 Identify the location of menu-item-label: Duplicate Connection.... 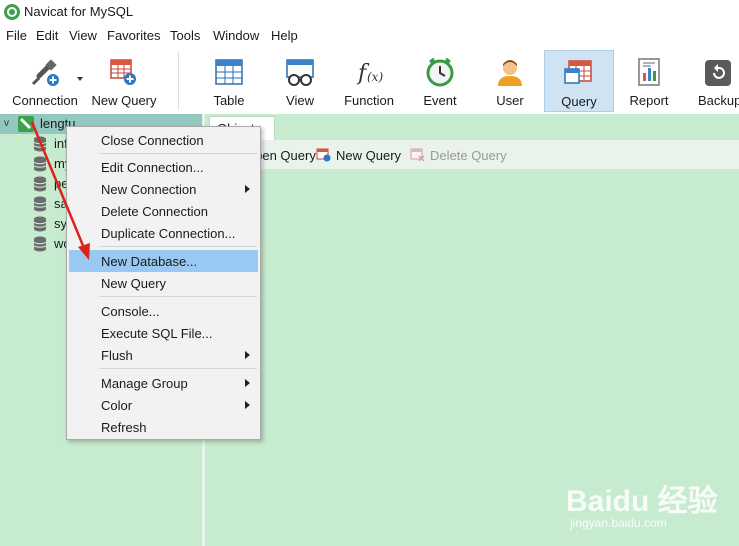
(168, 233).